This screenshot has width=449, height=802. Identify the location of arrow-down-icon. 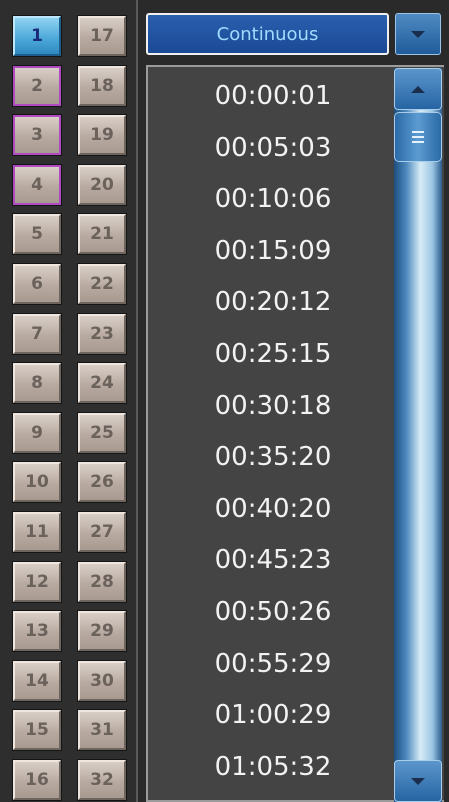
(418, 781).